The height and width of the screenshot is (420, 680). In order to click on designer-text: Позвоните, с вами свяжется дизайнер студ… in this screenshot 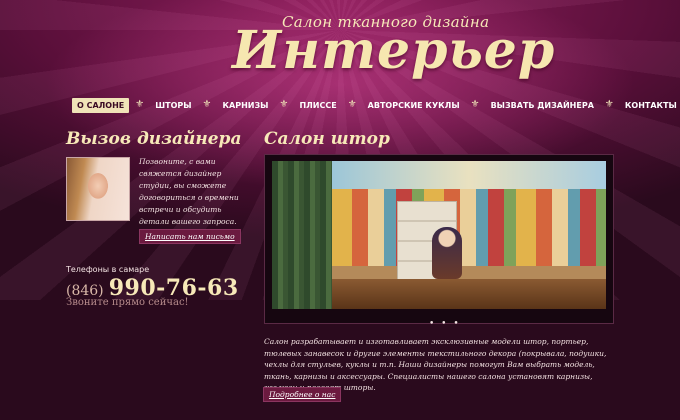, I will do `click(189, 191)`.